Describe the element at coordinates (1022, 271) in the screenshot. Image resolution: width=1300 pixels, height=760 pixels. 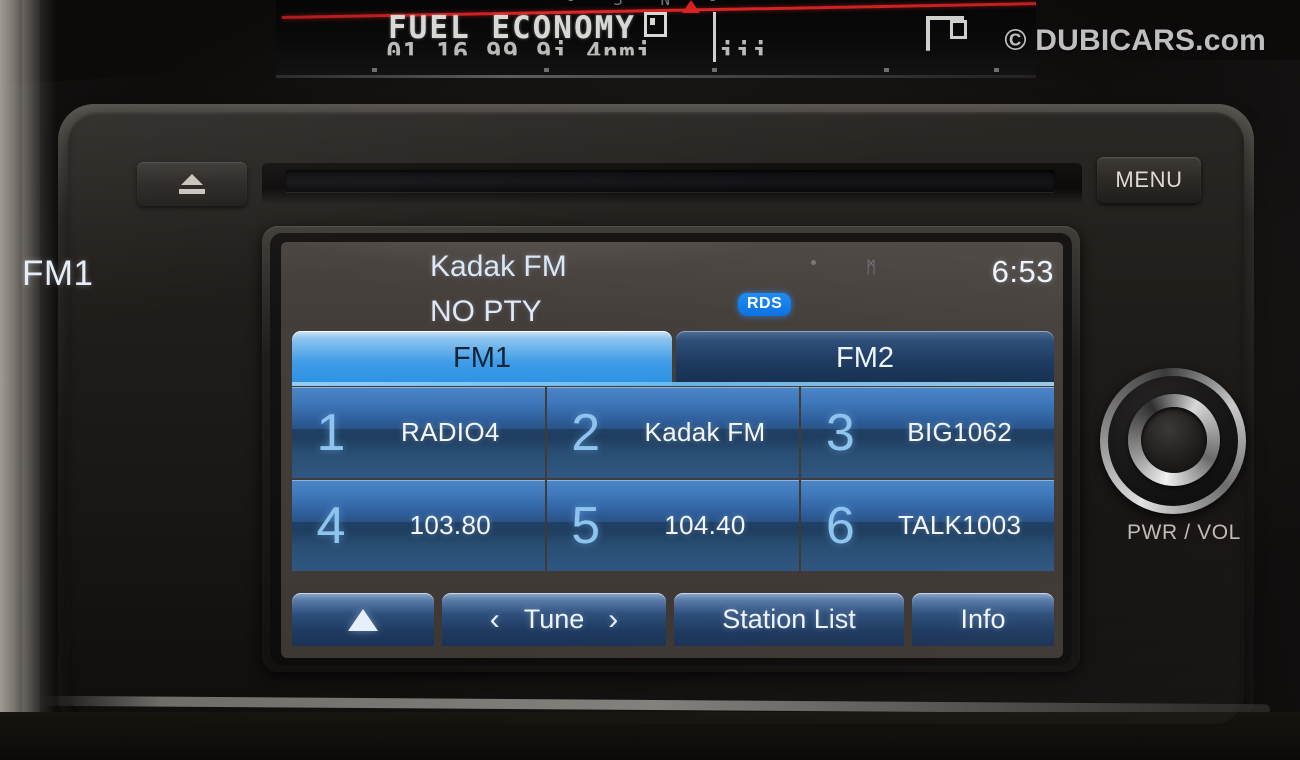
I see `clock-time: 6:53` at that location.